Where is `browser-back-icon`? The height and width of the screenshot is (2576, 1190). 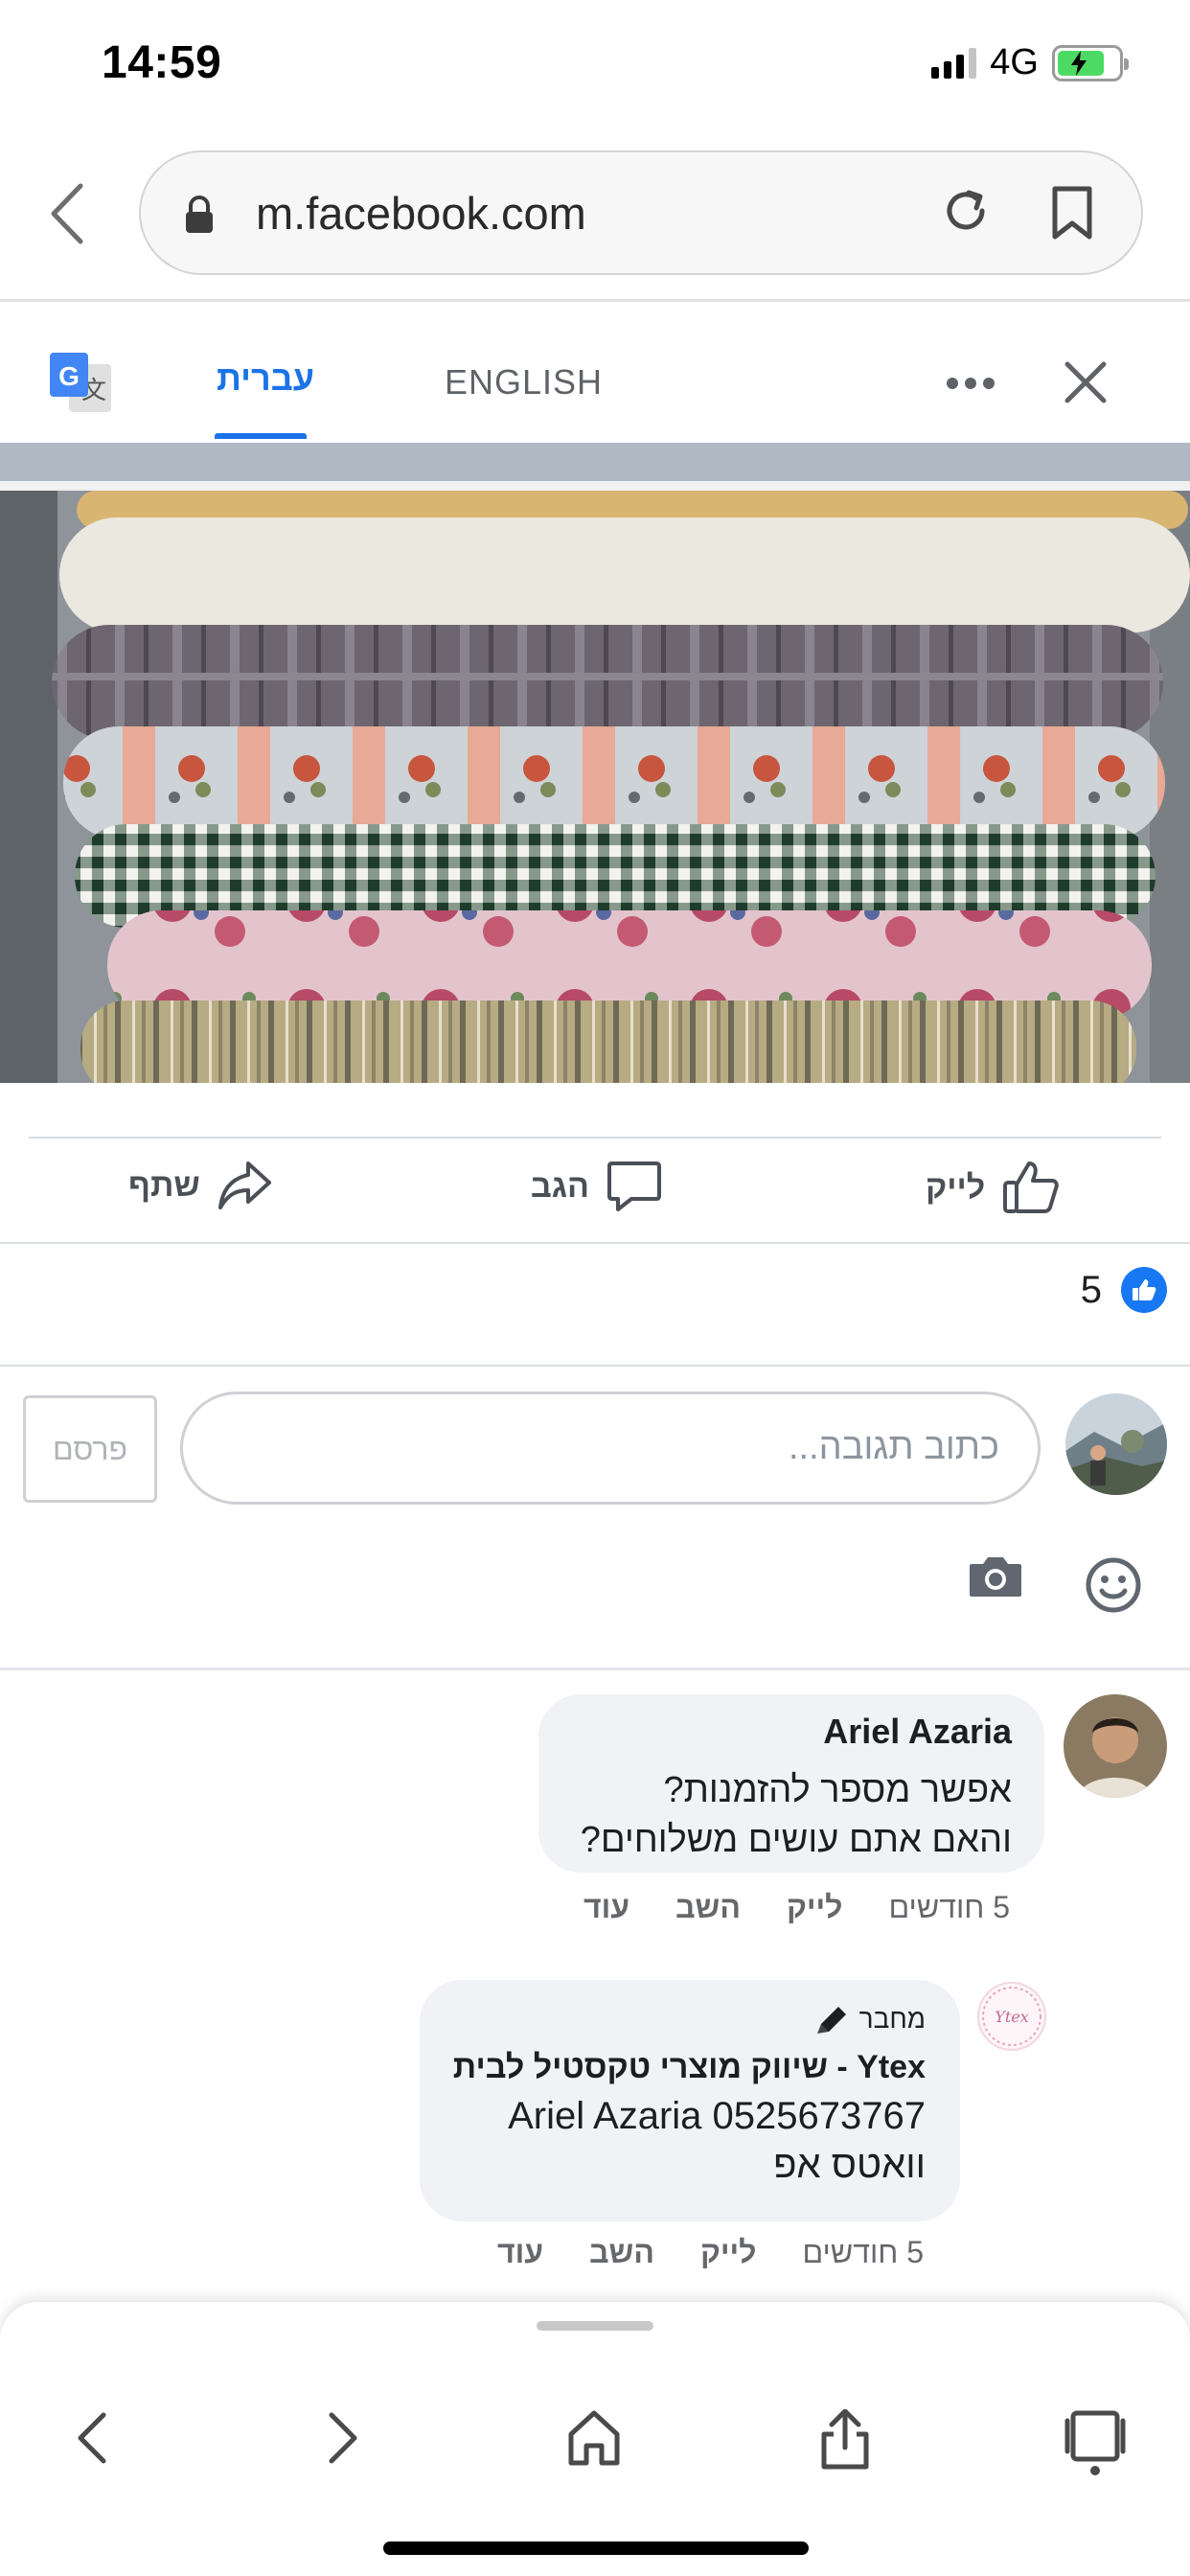 browser-back-icon is located at coordinates (69, 213).